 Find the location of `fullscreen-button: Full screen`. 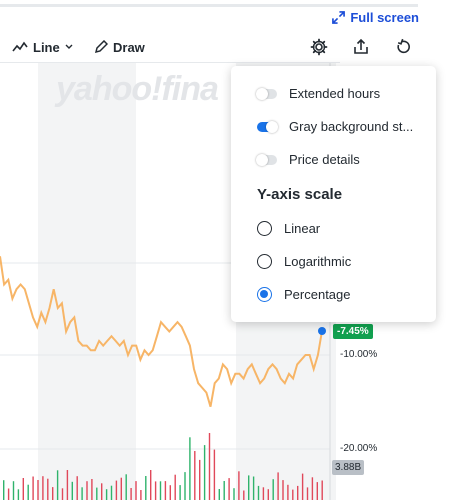

fullscreen-button: Full screen is located at coordinates (375, 17).